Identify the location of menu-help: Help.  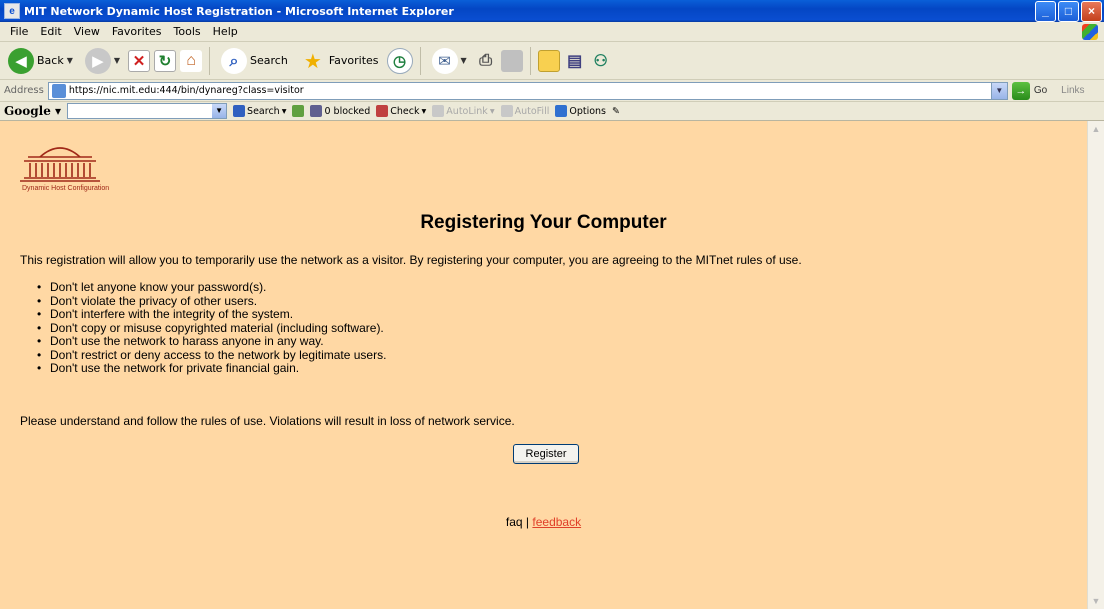
(225, 31).